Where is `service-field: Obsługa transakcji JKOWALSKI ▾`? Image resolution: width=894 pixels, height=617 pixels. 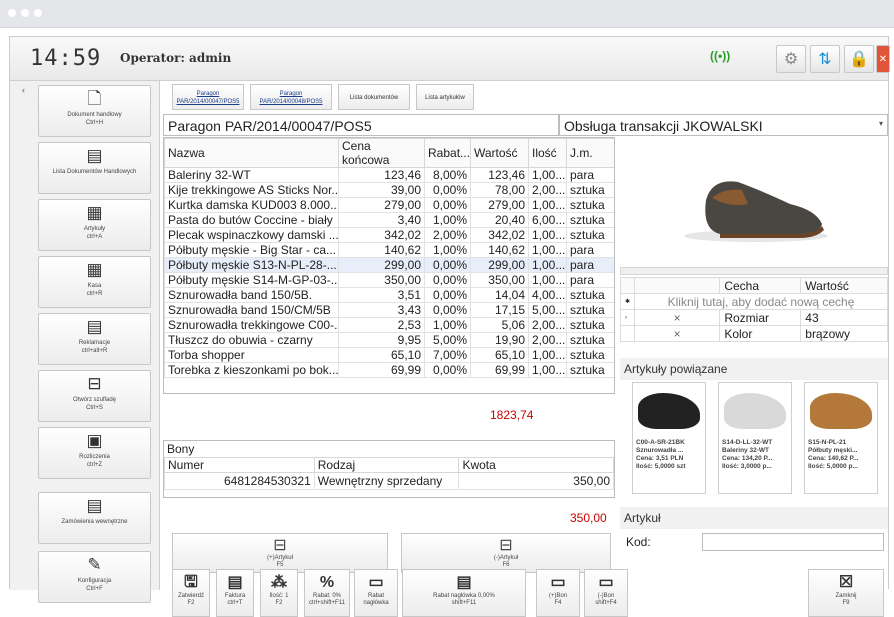 service-field: Obsługa transakcji JKOWALSKI ▾ is located at coordinates (723, 125).